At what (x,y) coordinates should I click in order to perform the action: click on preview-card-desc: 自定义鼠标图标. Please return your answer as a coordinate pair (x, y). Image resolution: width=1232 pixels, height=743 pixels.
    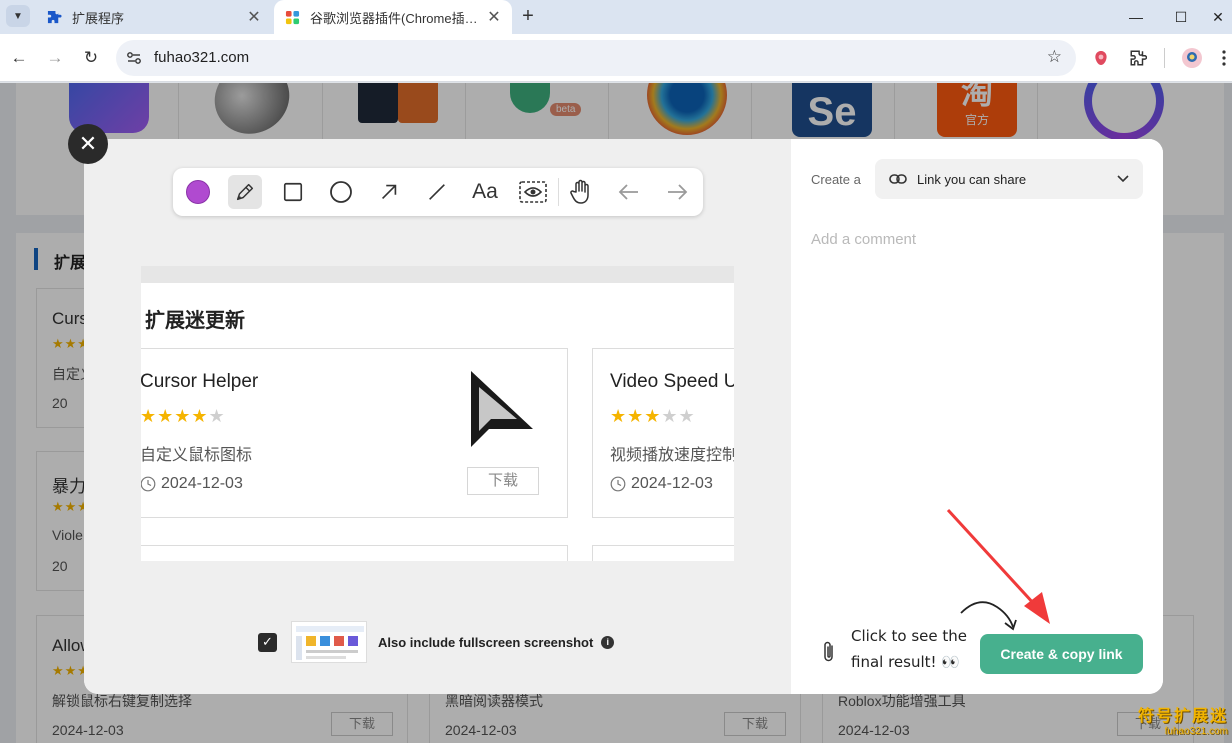
    Looking at the image, I should click on (197, 455).